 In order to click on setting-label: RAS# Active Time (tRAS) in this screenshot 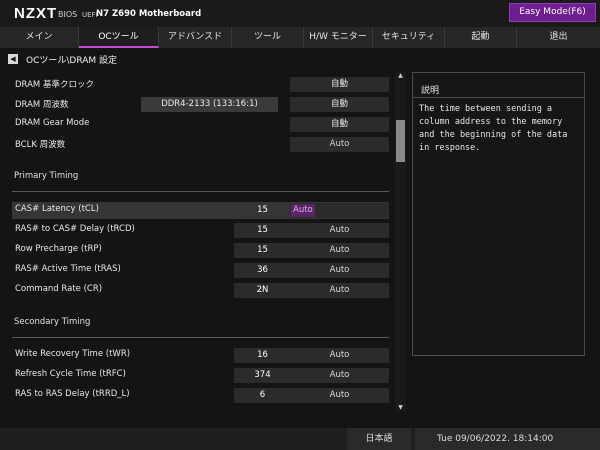, I will do `click(68, 269)`.